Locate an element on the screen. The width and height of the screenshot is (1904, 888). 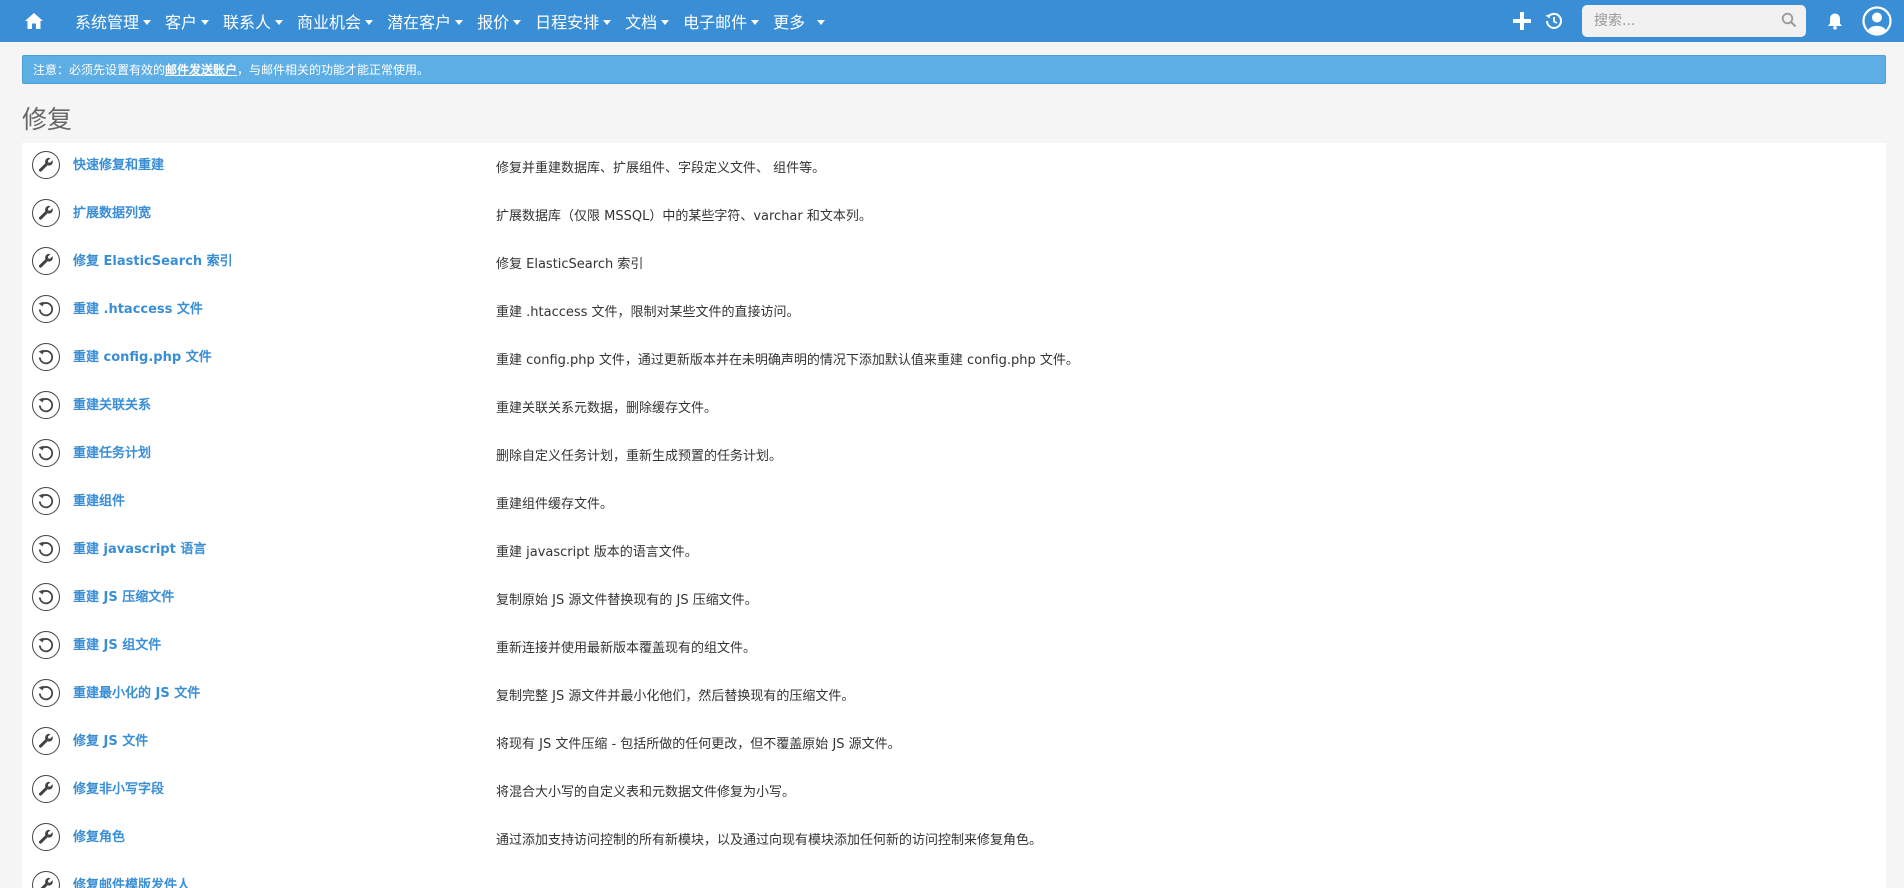
repair-row-lowercase-fields: 修复非小写字段 将混合大小写的自定义表和元数据文件修复为小写。 is located at coordinates (954, 791).